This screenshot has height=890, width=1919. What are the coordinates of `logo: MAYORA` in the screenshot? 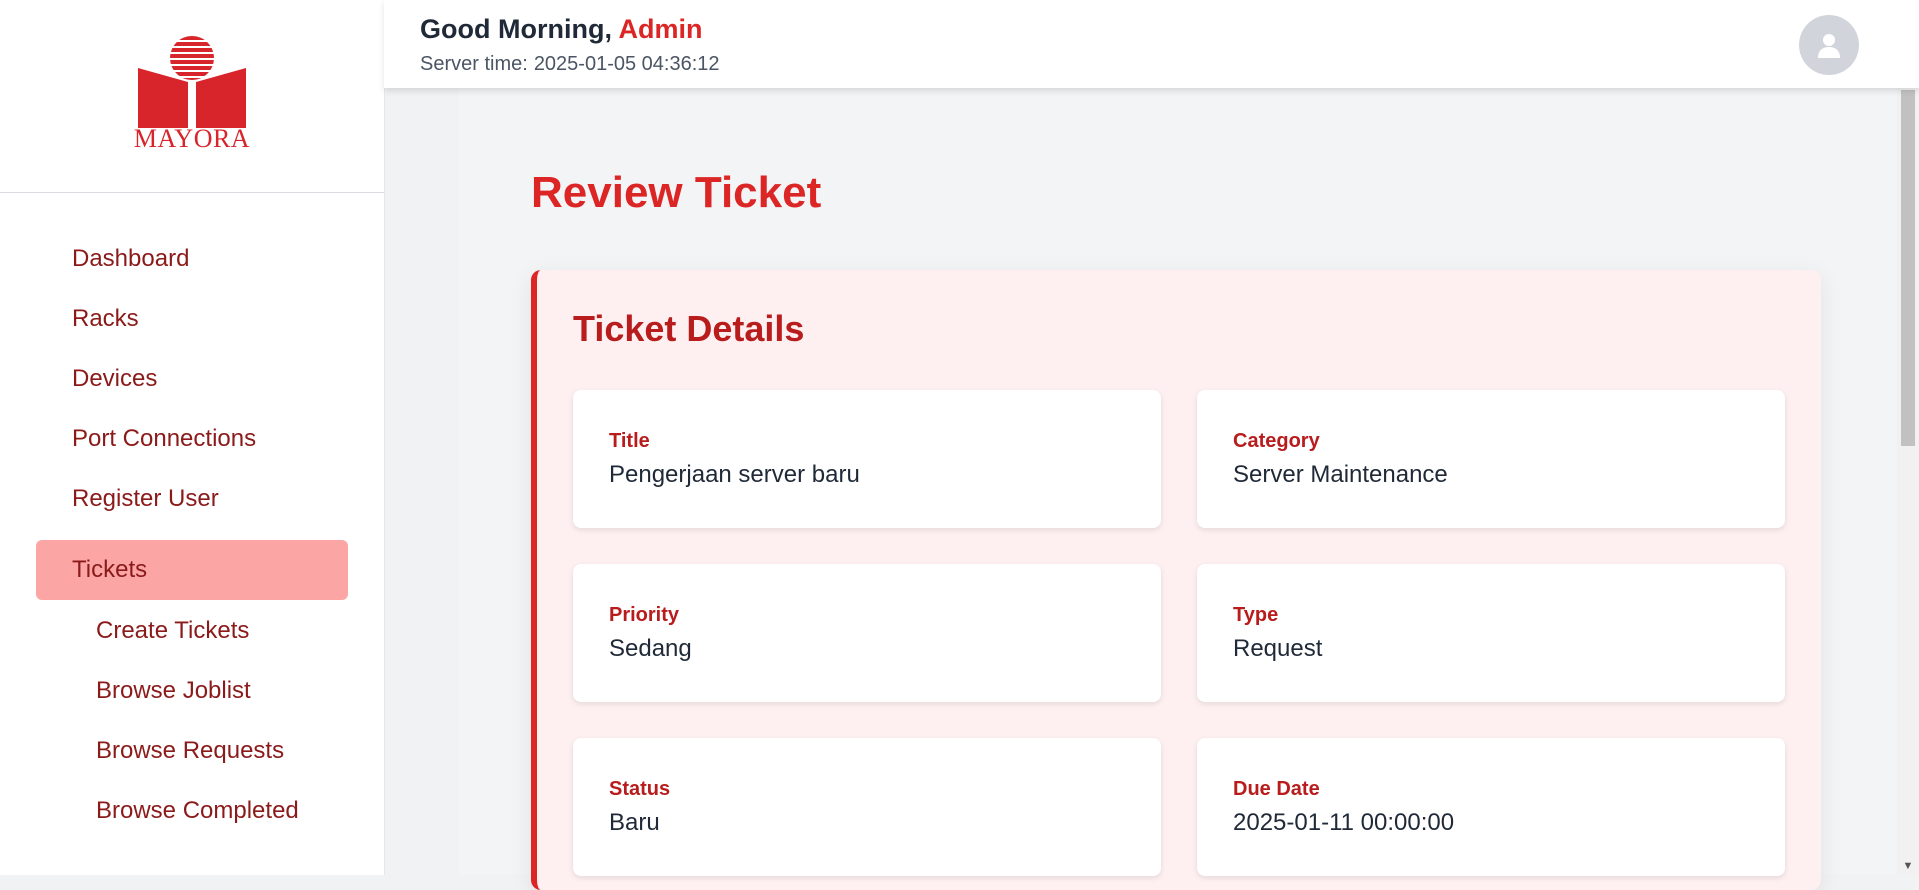 It's located at (192, 96).